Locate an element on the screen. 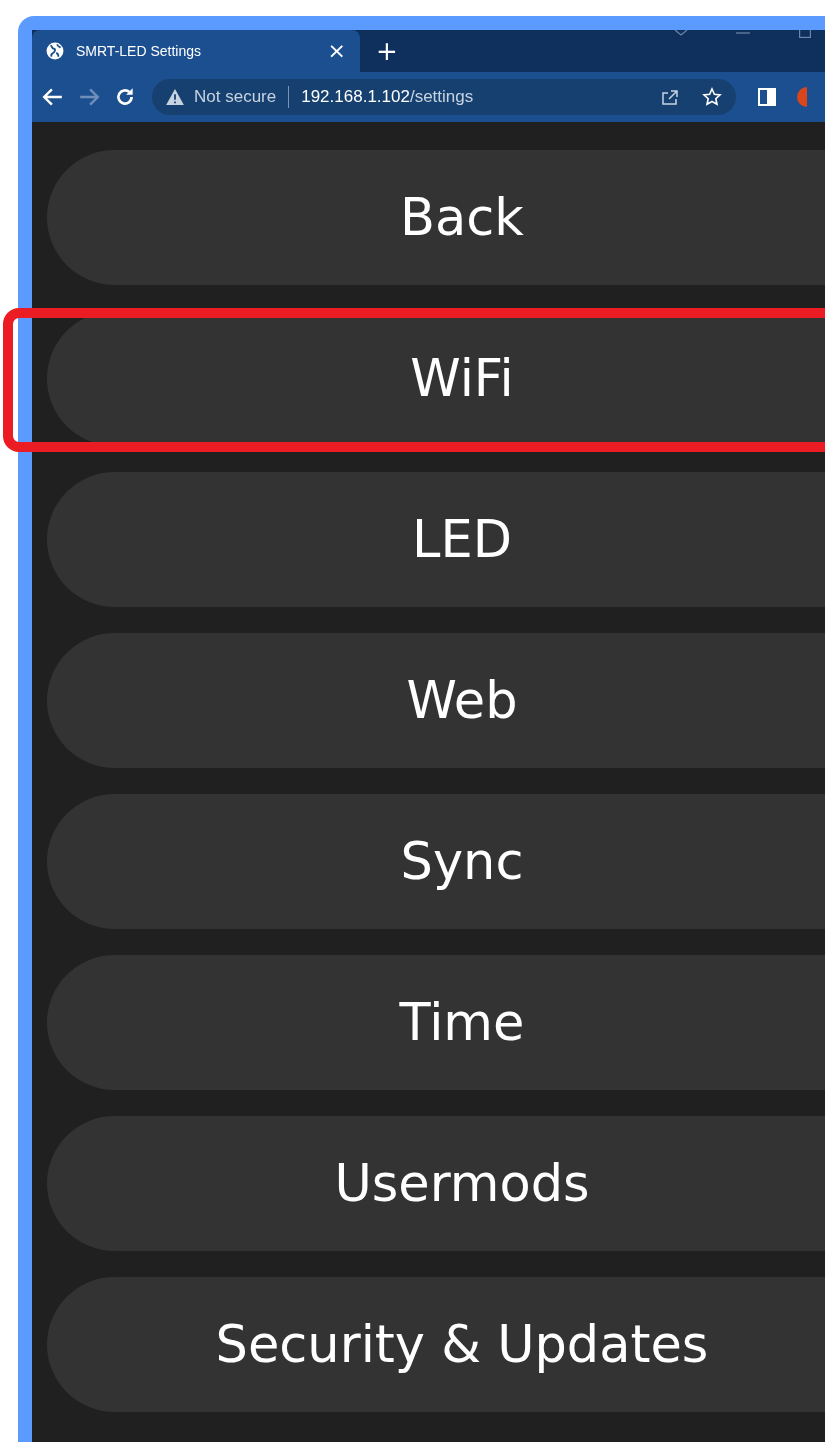  menu-button: Security & Updates is located at coordinates (436, 1344).